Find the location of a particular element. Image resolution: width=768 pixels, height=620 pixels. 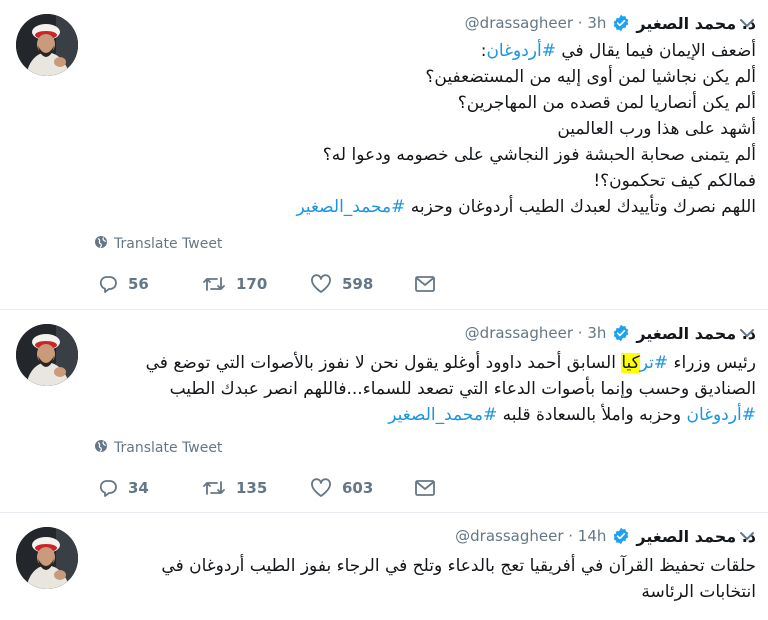

tweet-line: أضعف الإيمان فيما يقال في #أردوغان: is located at coordinates (423, 51).